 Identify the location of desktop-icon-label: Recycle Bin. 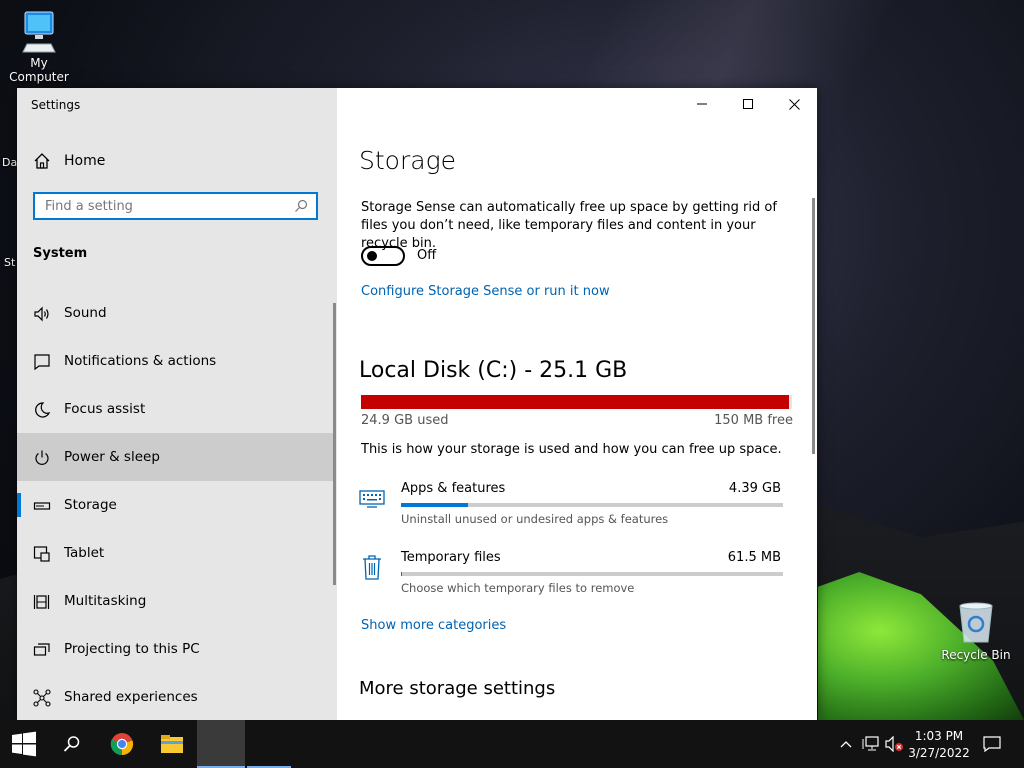
(976, 655).